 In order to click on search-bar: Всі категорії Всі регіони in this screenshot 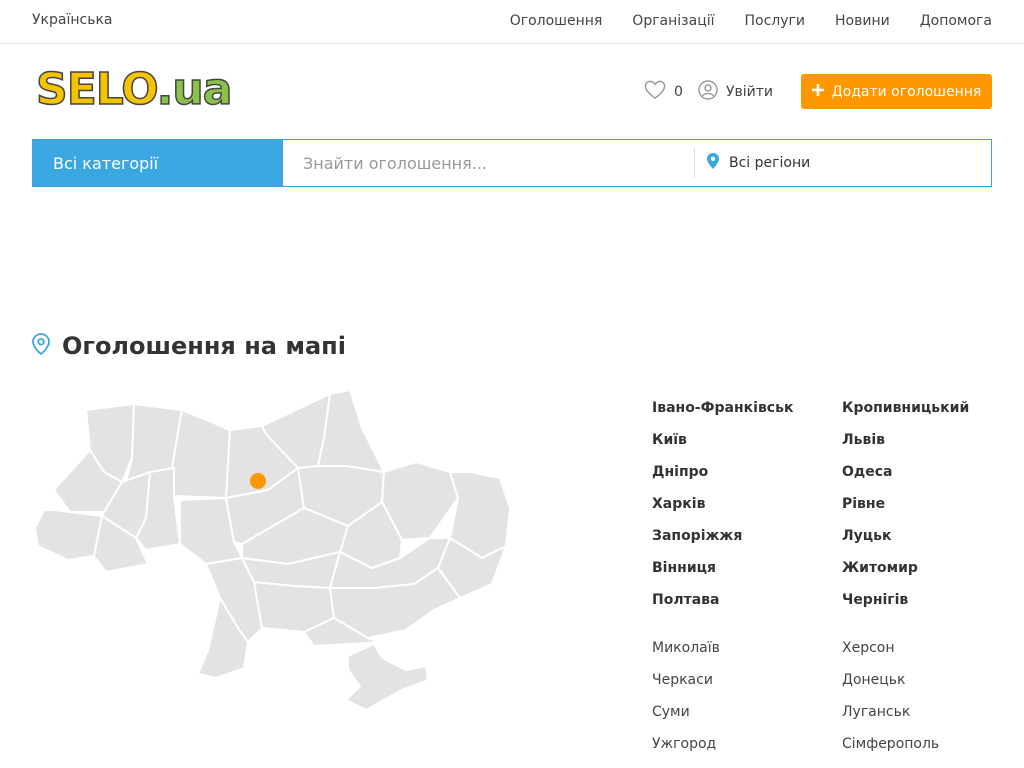, I will do `click(512, 163)`.